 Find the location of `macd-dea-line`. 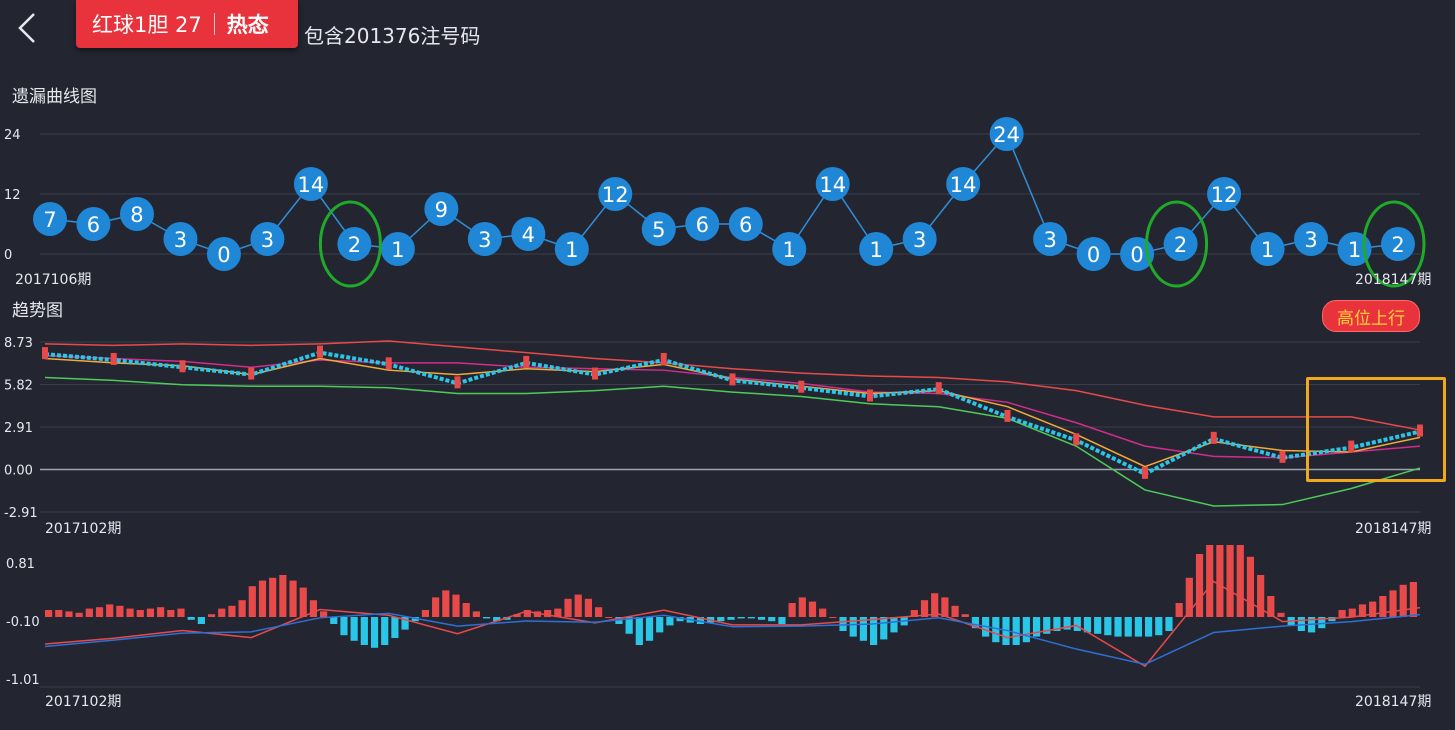

macd-dea-line is located at coordinates (732, 639).